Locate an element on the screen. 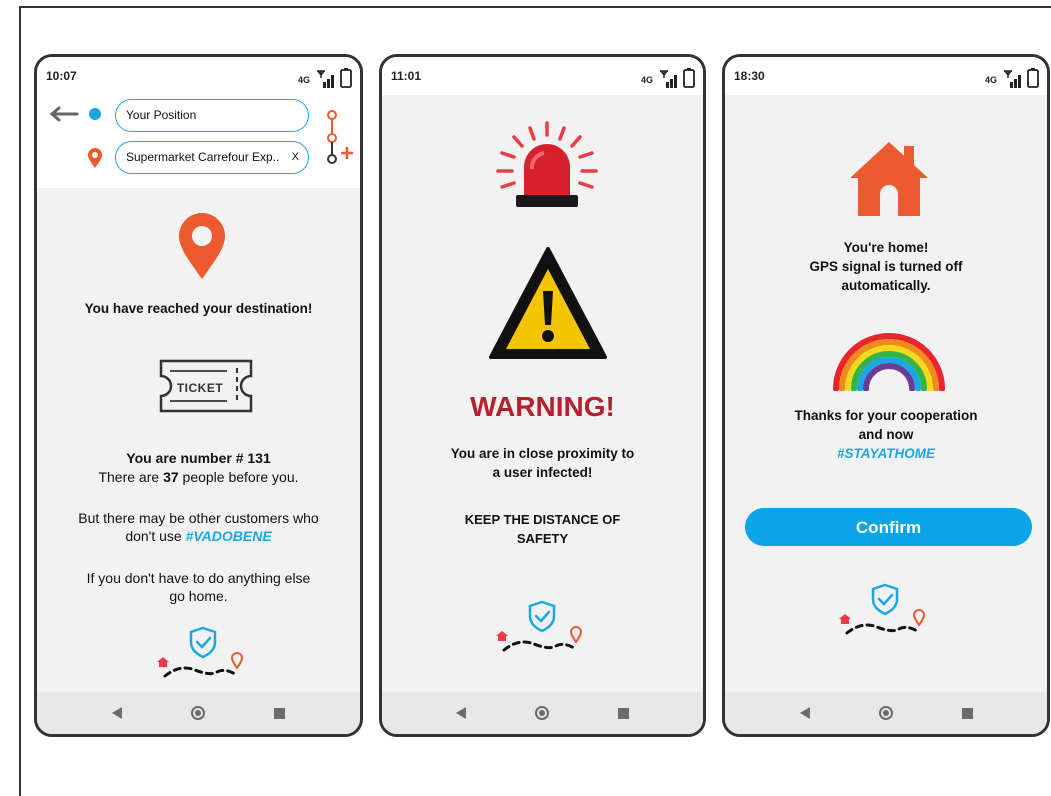  add-stop-icon is located at coordinates (347, 153).